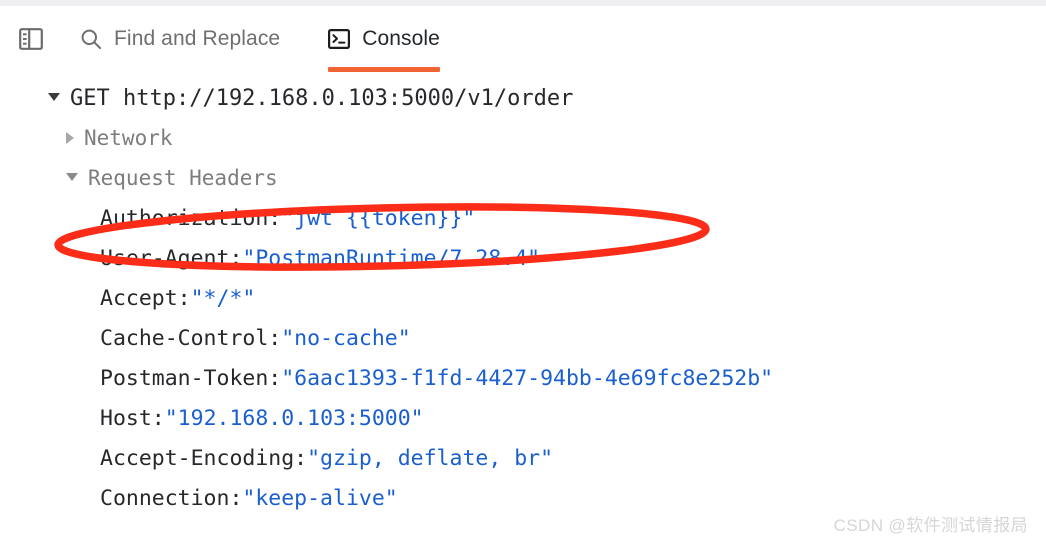 The height and width of the screenshot is (546, 1046). What do you see at coordinates (191, 378) in the screenshot?
I see `header-key: Postman-Token:` at bounding box center [191, 378].